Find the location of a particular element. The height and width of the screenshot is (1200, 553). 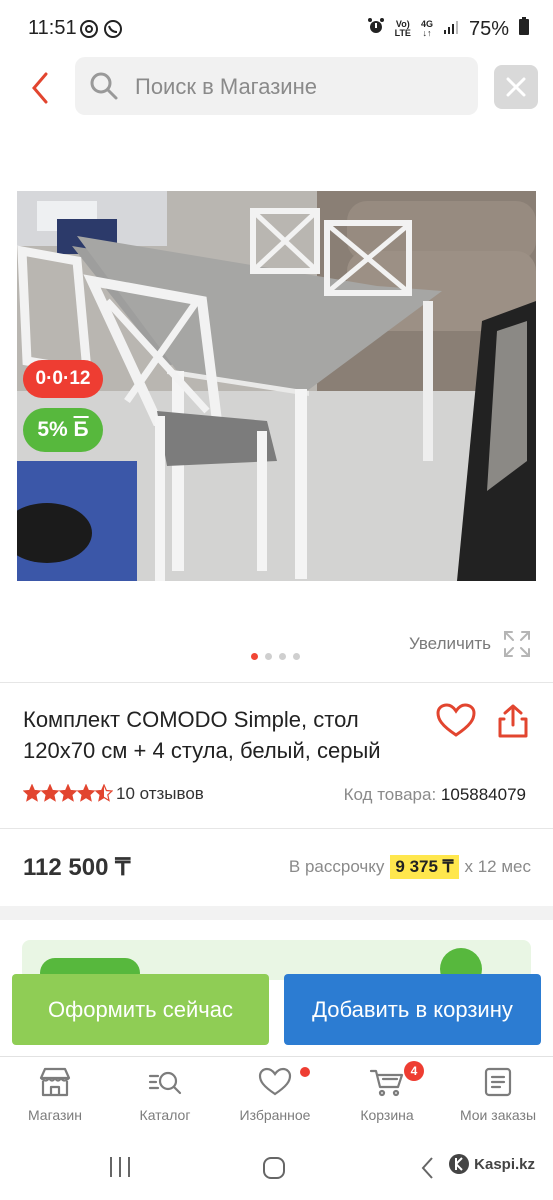

tab-catalog: Каталог is located at coordinates (165, 1095).